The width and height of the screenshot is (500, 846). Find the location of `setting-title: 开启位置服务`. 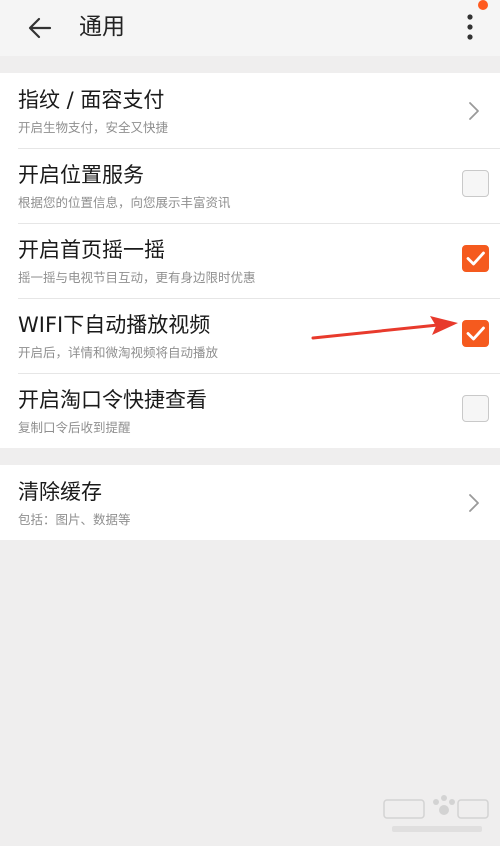

setting-title: 开启位置服务 is located at coordinates (81, 175).